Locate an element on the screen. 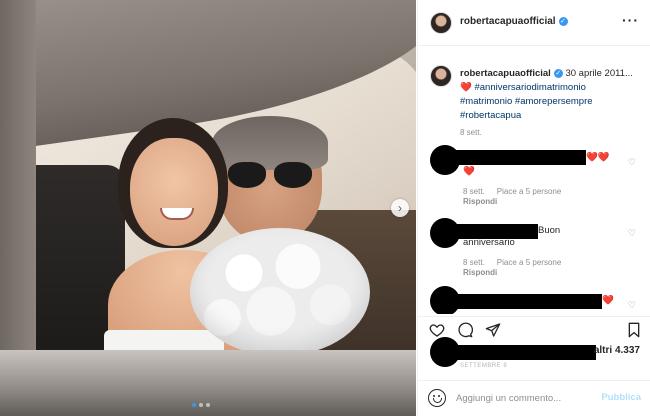 The width and height of the screenshot is (650, 416). post-header: robertacapuaofficial ✓ ··· is located at coordinates (534, 23).